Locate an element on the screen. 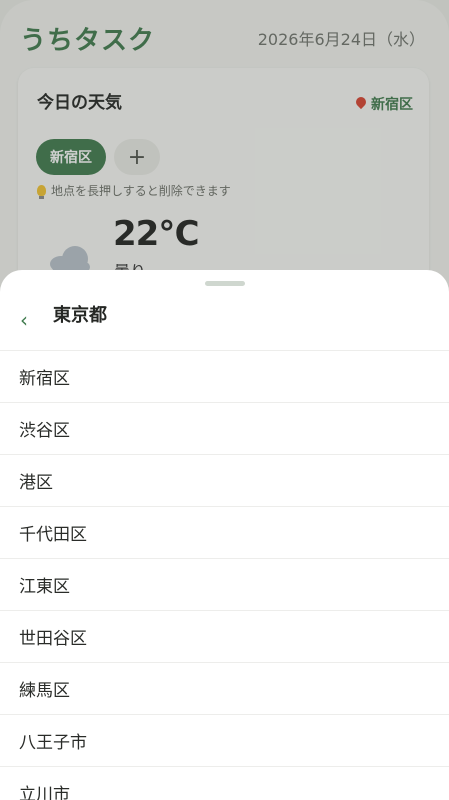 The height and width of the screenshot is (800, 449). city-item: 港区 is located at coordinates (224, 480).